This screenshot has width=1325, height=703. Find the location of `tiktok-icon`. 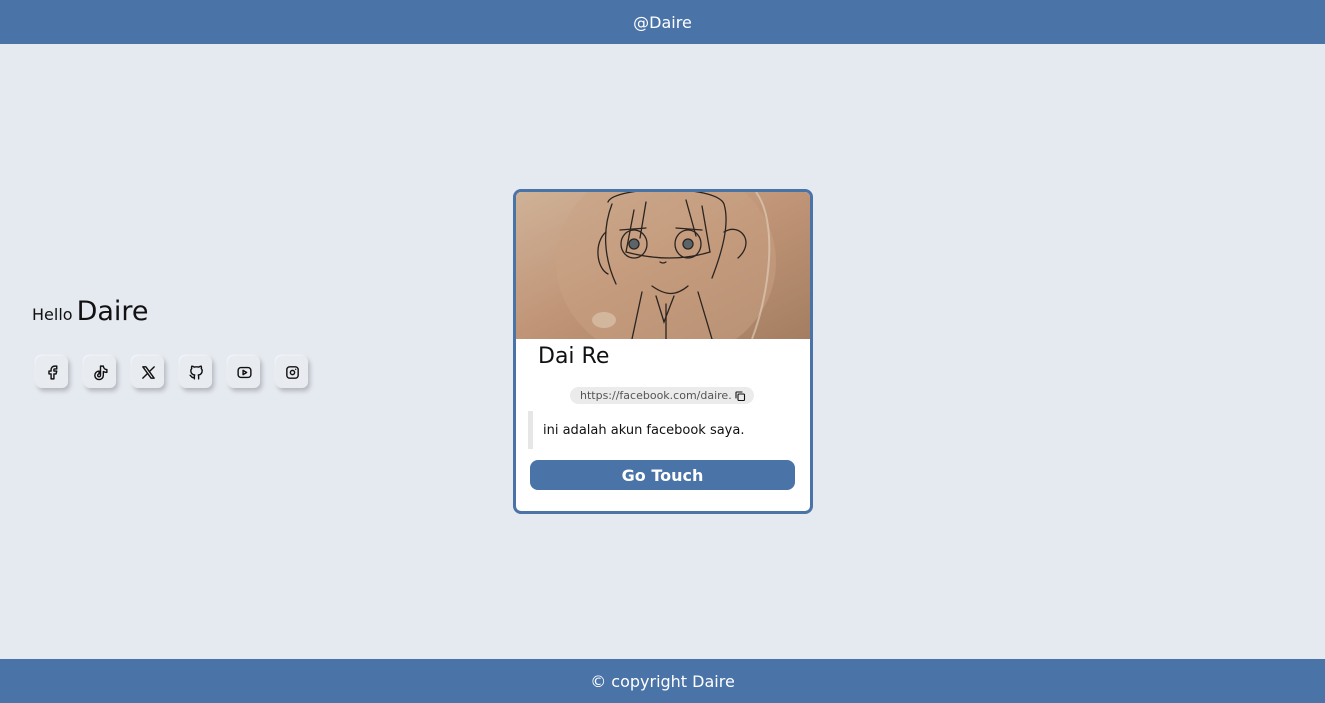

tiktok-icon is located at coordinates (100, 372).